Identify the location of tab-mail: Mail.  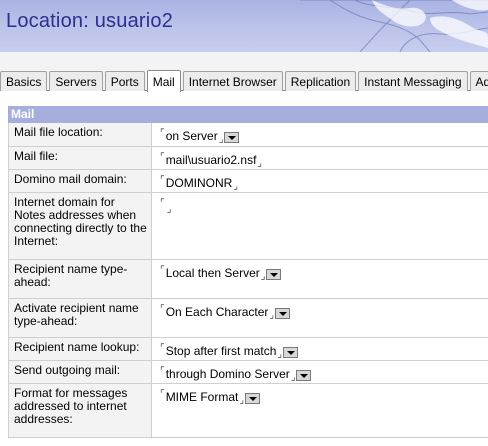
(163, 81).